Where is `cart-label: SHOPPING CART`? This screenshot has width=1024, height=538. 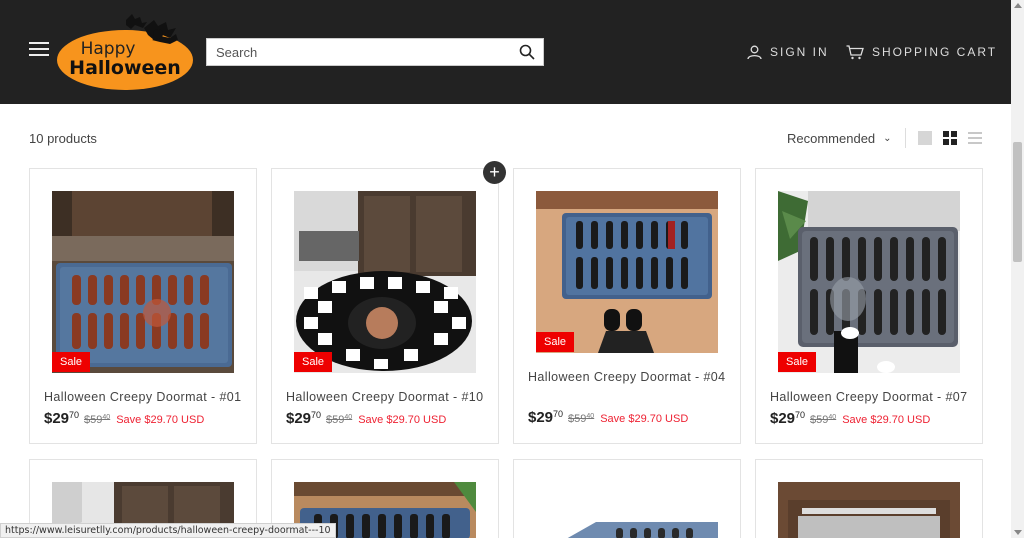
cart-label: SHOPPING CART is located at coordinates (935, 52).